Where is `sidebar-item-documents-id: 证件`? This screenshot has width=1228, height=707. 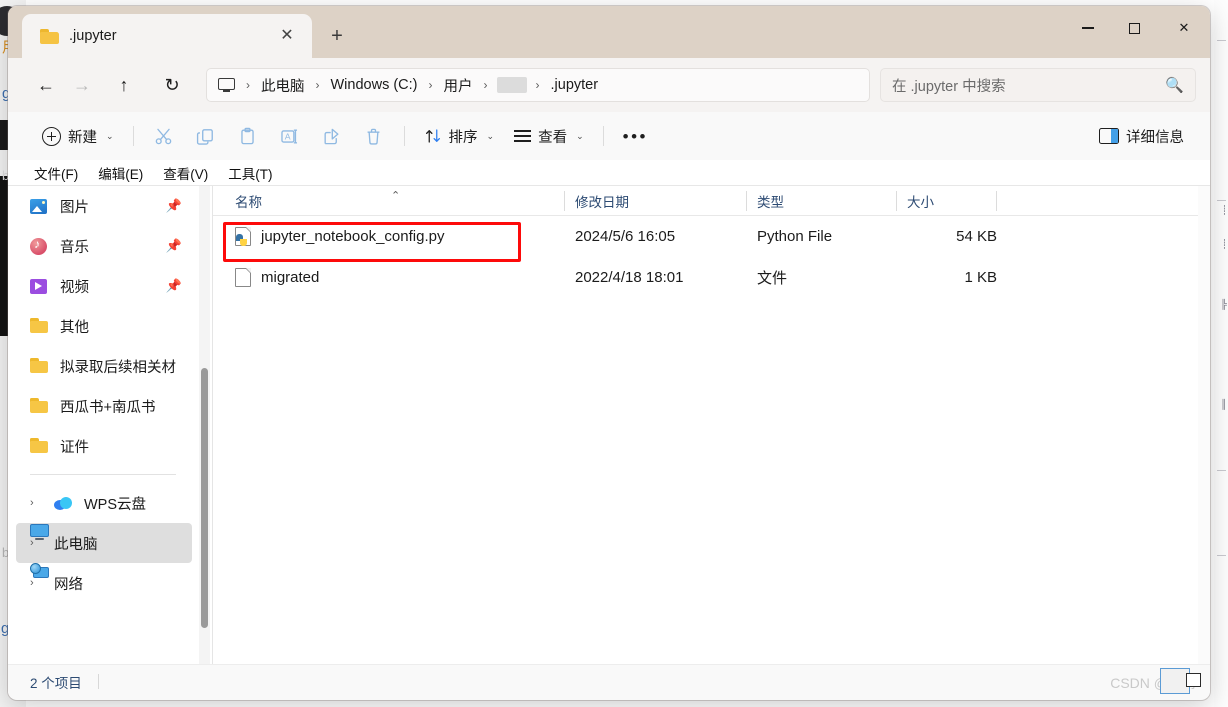
sidebar-item-documents-id: 证件 is located at coordinates (103, 446).